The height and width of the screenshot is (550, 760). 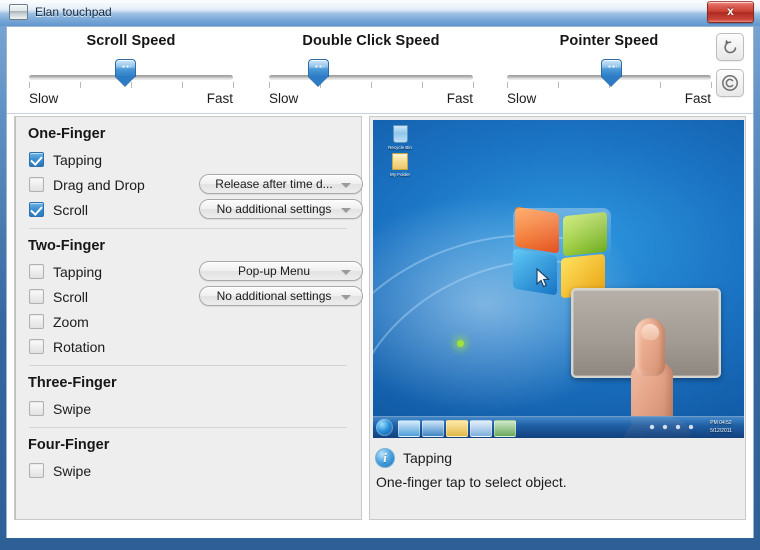 What do you see at coordinates (562, 252) in the screenshot?
I see `windows-logo` at bounding box center [562, 252].